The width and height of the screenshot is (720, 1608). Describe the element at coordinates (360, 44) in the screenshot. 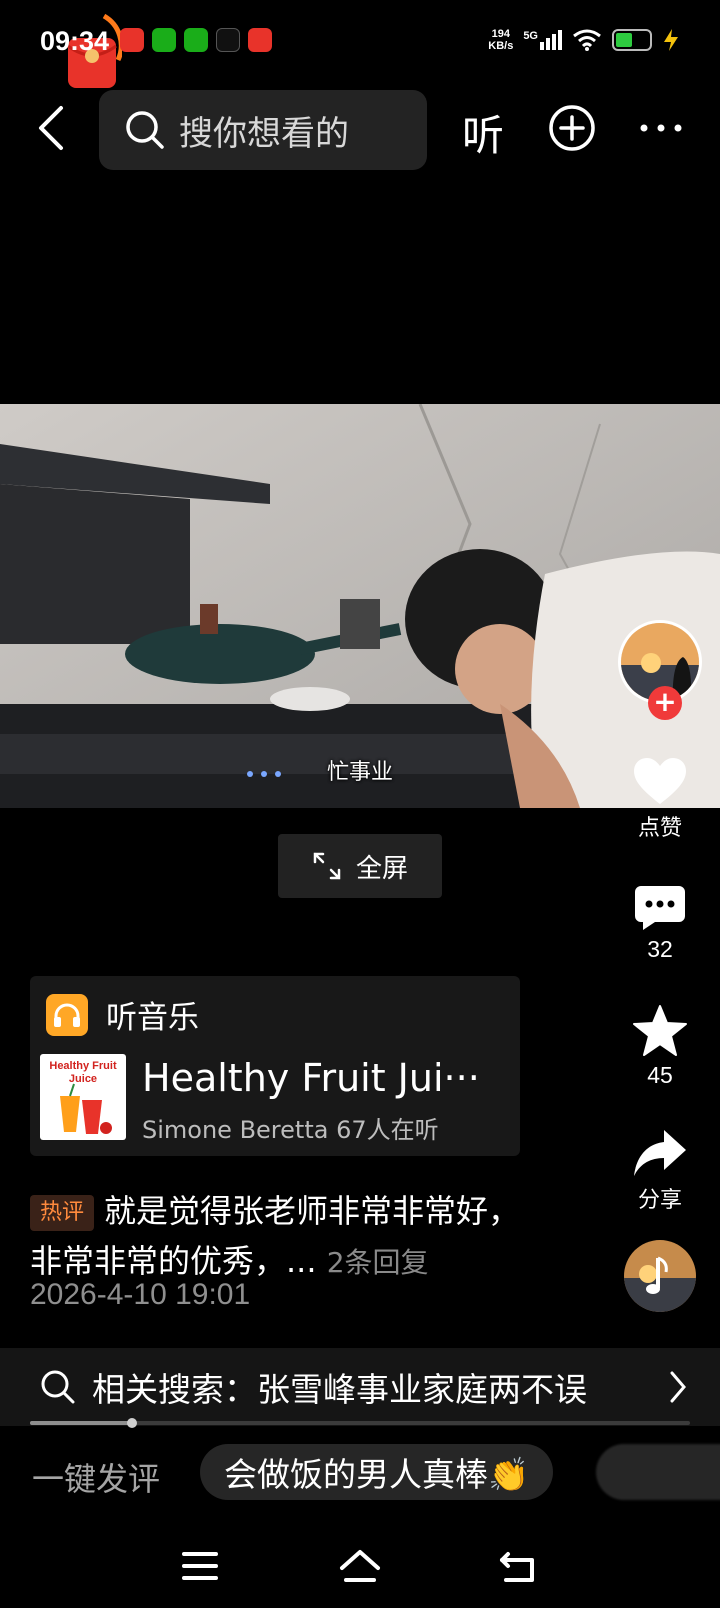

I see `status-bar: 09:34 194 KB/s 5G` at that location.